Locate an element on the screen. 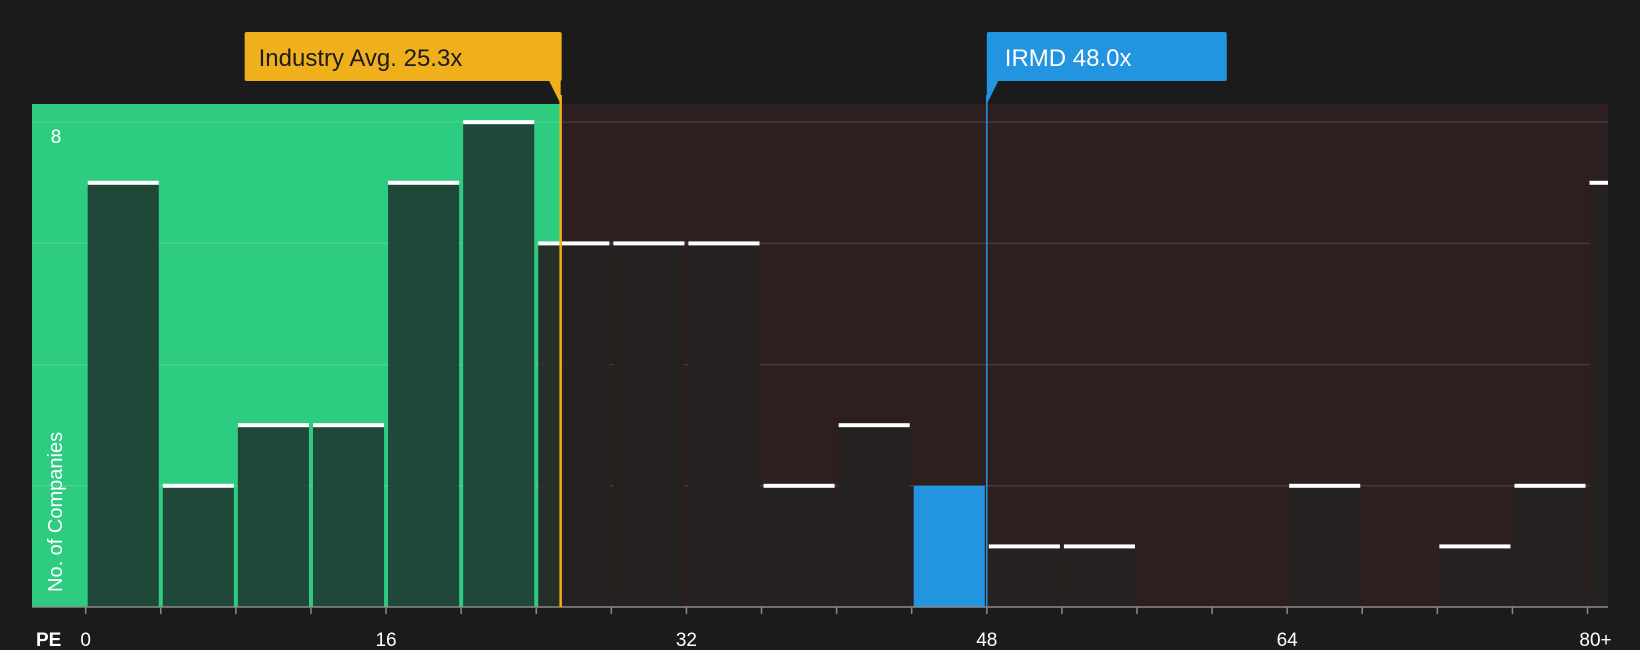 The image size is (1640, 650). x-tick-label: 80+ is located at coordinates (1595, 640).